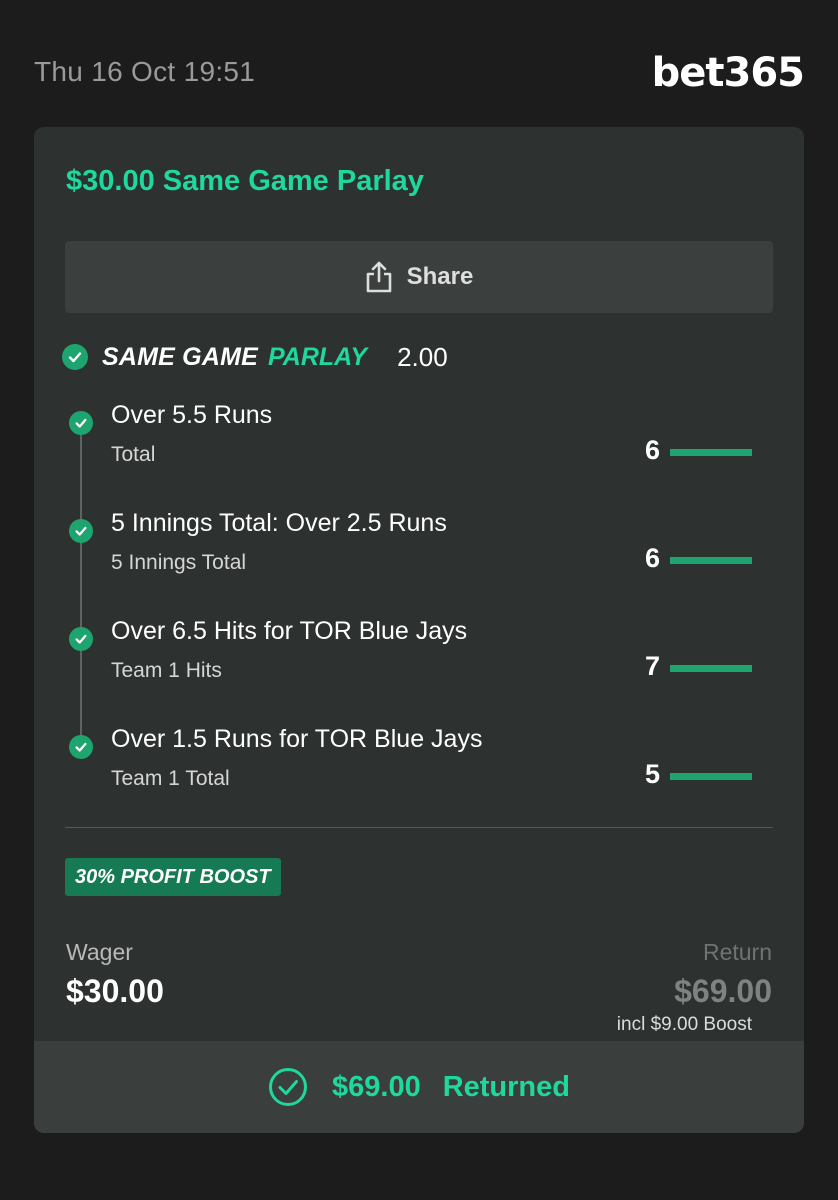  Describe the element at coordinates (166, 670) in the screenshot. I see `leg-market: Team 1 Hits` at that location.